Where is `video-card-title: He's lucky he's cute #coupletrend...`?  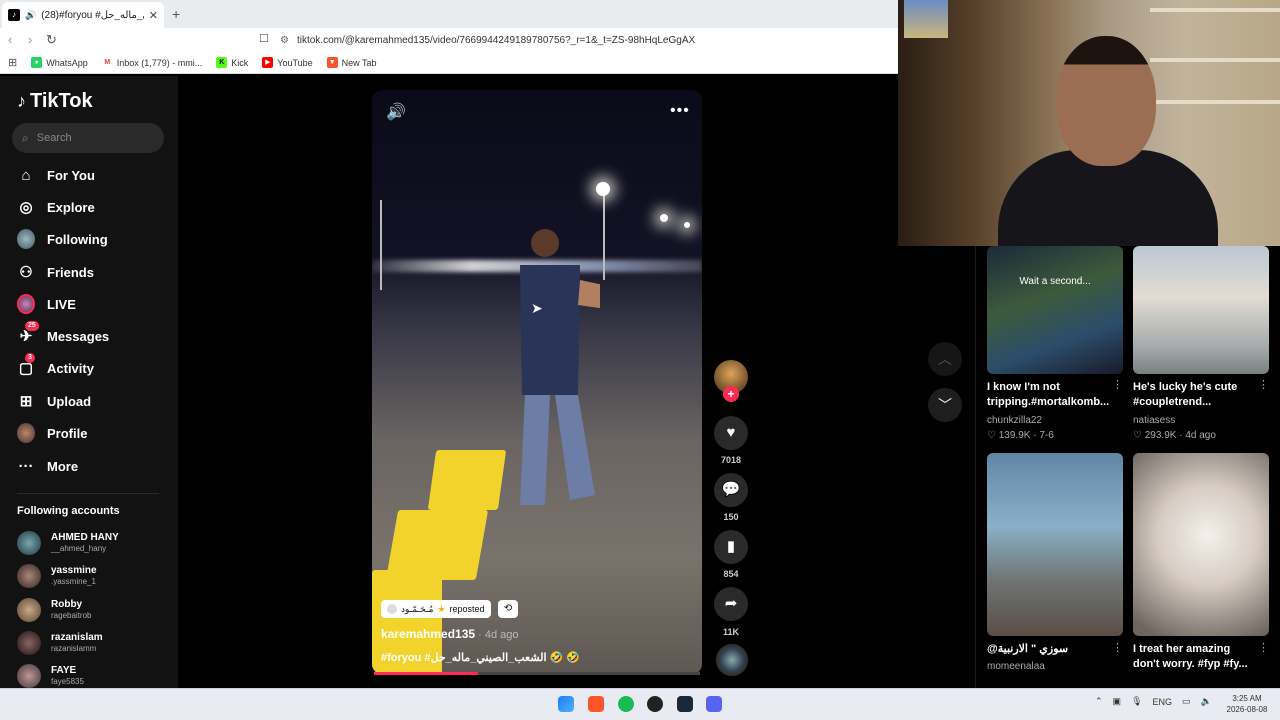
video-card-title: He's lucky he's cute #coupletrend... is located at coordinates (1195, 395).